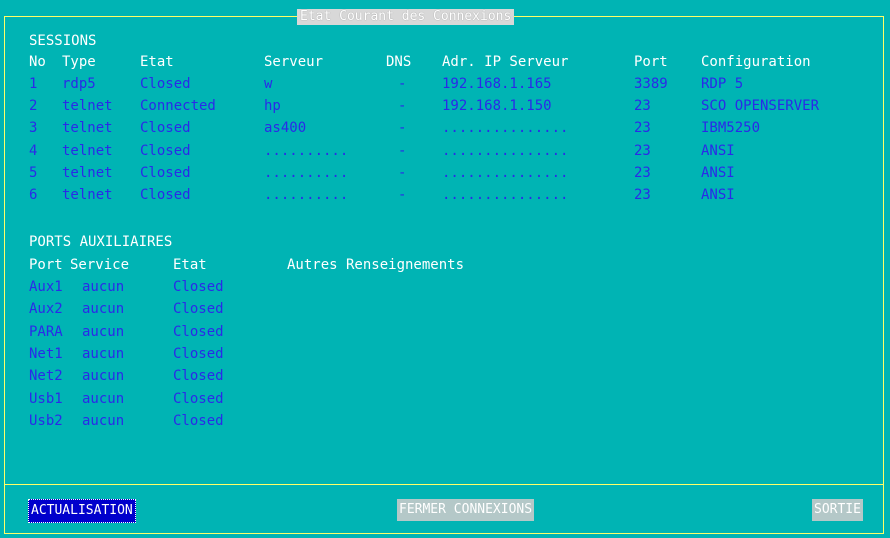 The width and height of the screenshot is (890, 538). Describe the element at coordinates (837, 510) in the screenshot. I see `exit-button: SORTIE` at that location.